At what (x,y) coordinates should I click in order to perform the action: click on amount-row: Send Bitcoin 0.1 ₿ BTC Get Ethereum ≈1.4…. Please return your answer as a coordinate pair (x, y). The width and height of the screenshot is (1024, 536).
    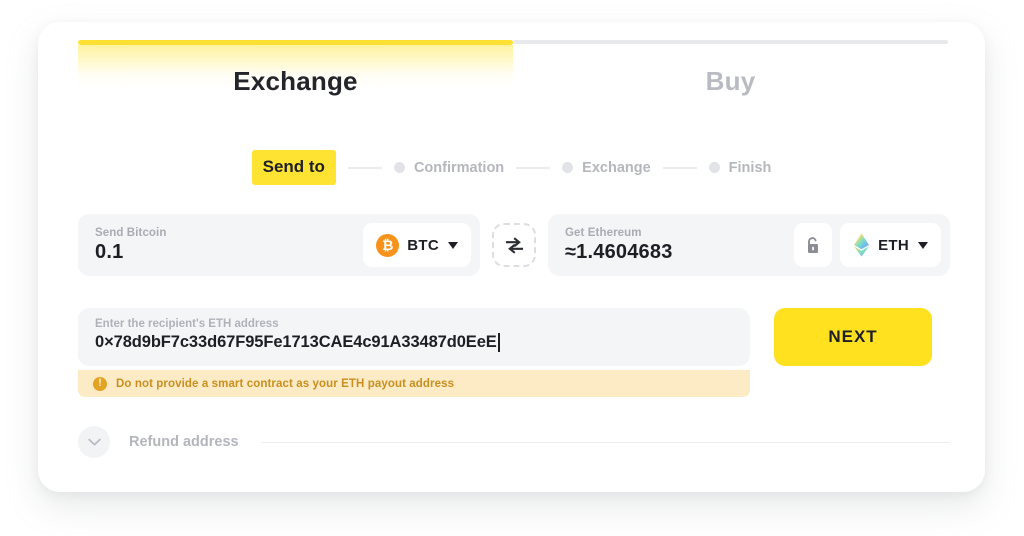
    Looking at the image, I should click on (514, 245).